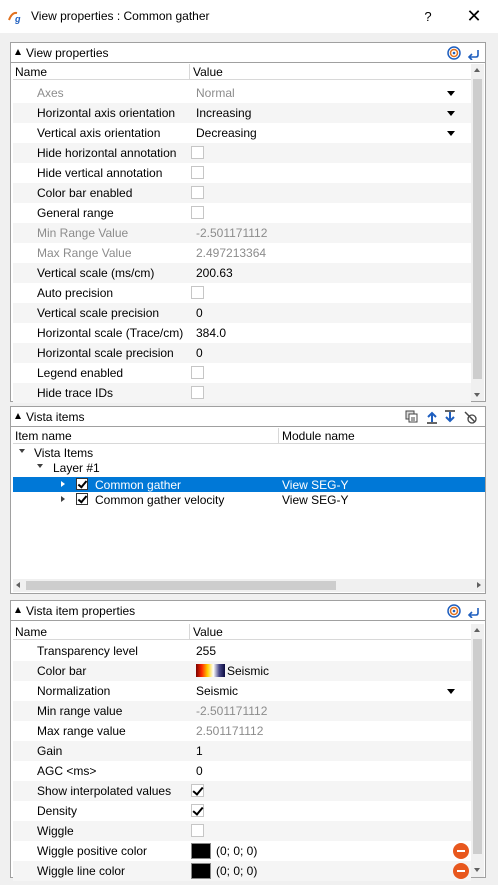 This screenshot has height=885, width=498. What do you see at coordinates (474, 16) in the screenshot?
I see `close-button: ✕` at bounding box center [474, 16].